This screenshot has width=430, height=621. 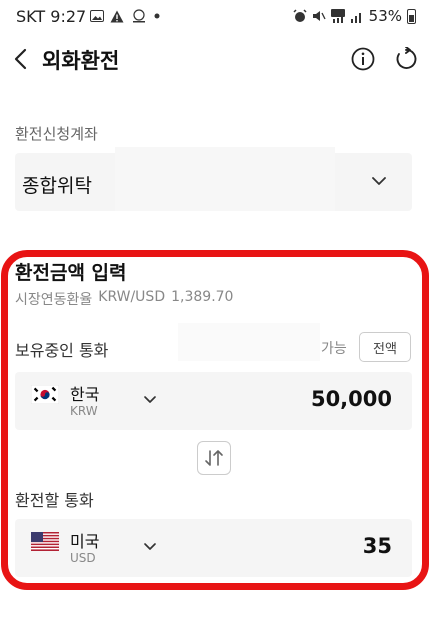 What do you see at coordinates (385, 347) in the screenshot?
I see `full-amount-button: 전액` at bounding box center [385, 347].